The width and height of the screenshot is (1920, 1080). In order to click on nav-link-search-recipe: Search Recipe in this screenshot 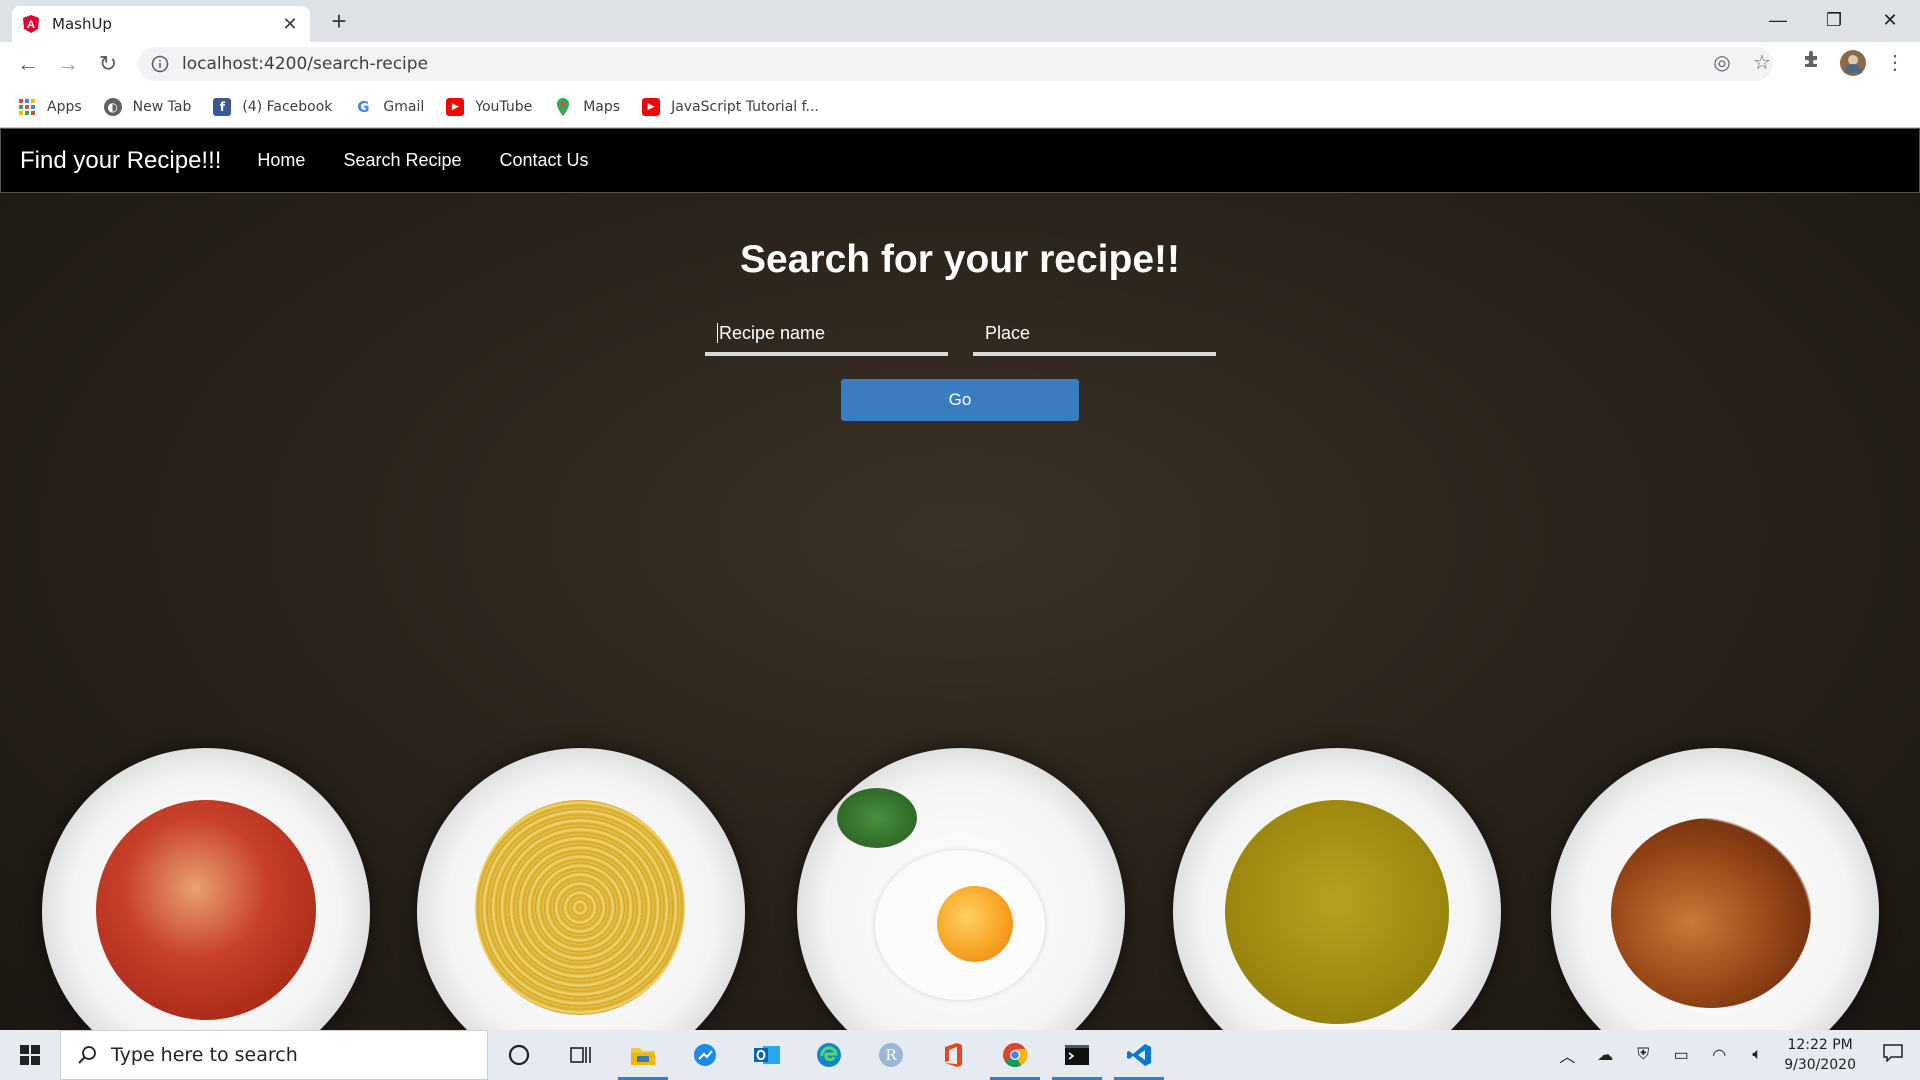, I will do `click(402, 160)`.